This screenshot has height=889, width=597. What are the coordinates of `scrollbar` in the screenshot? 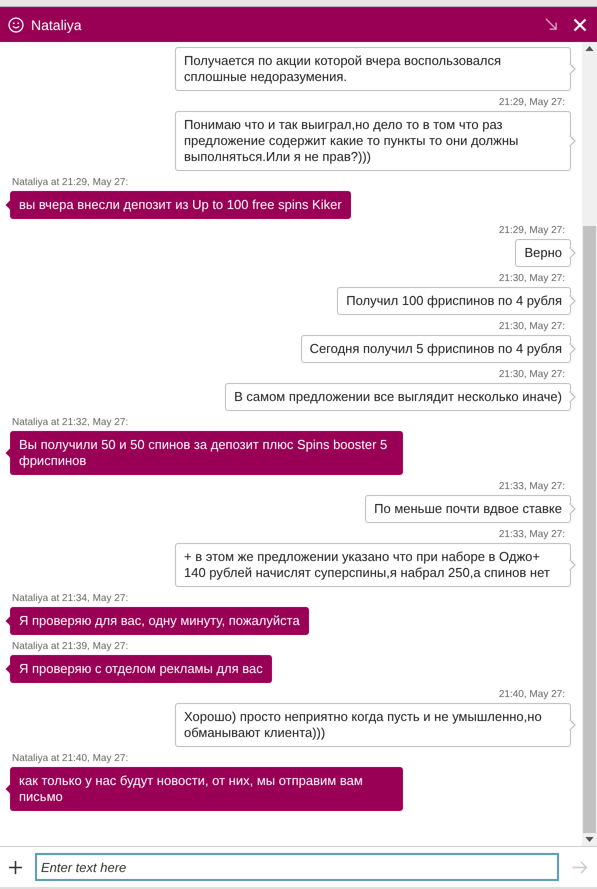 It's located at (589, 444).